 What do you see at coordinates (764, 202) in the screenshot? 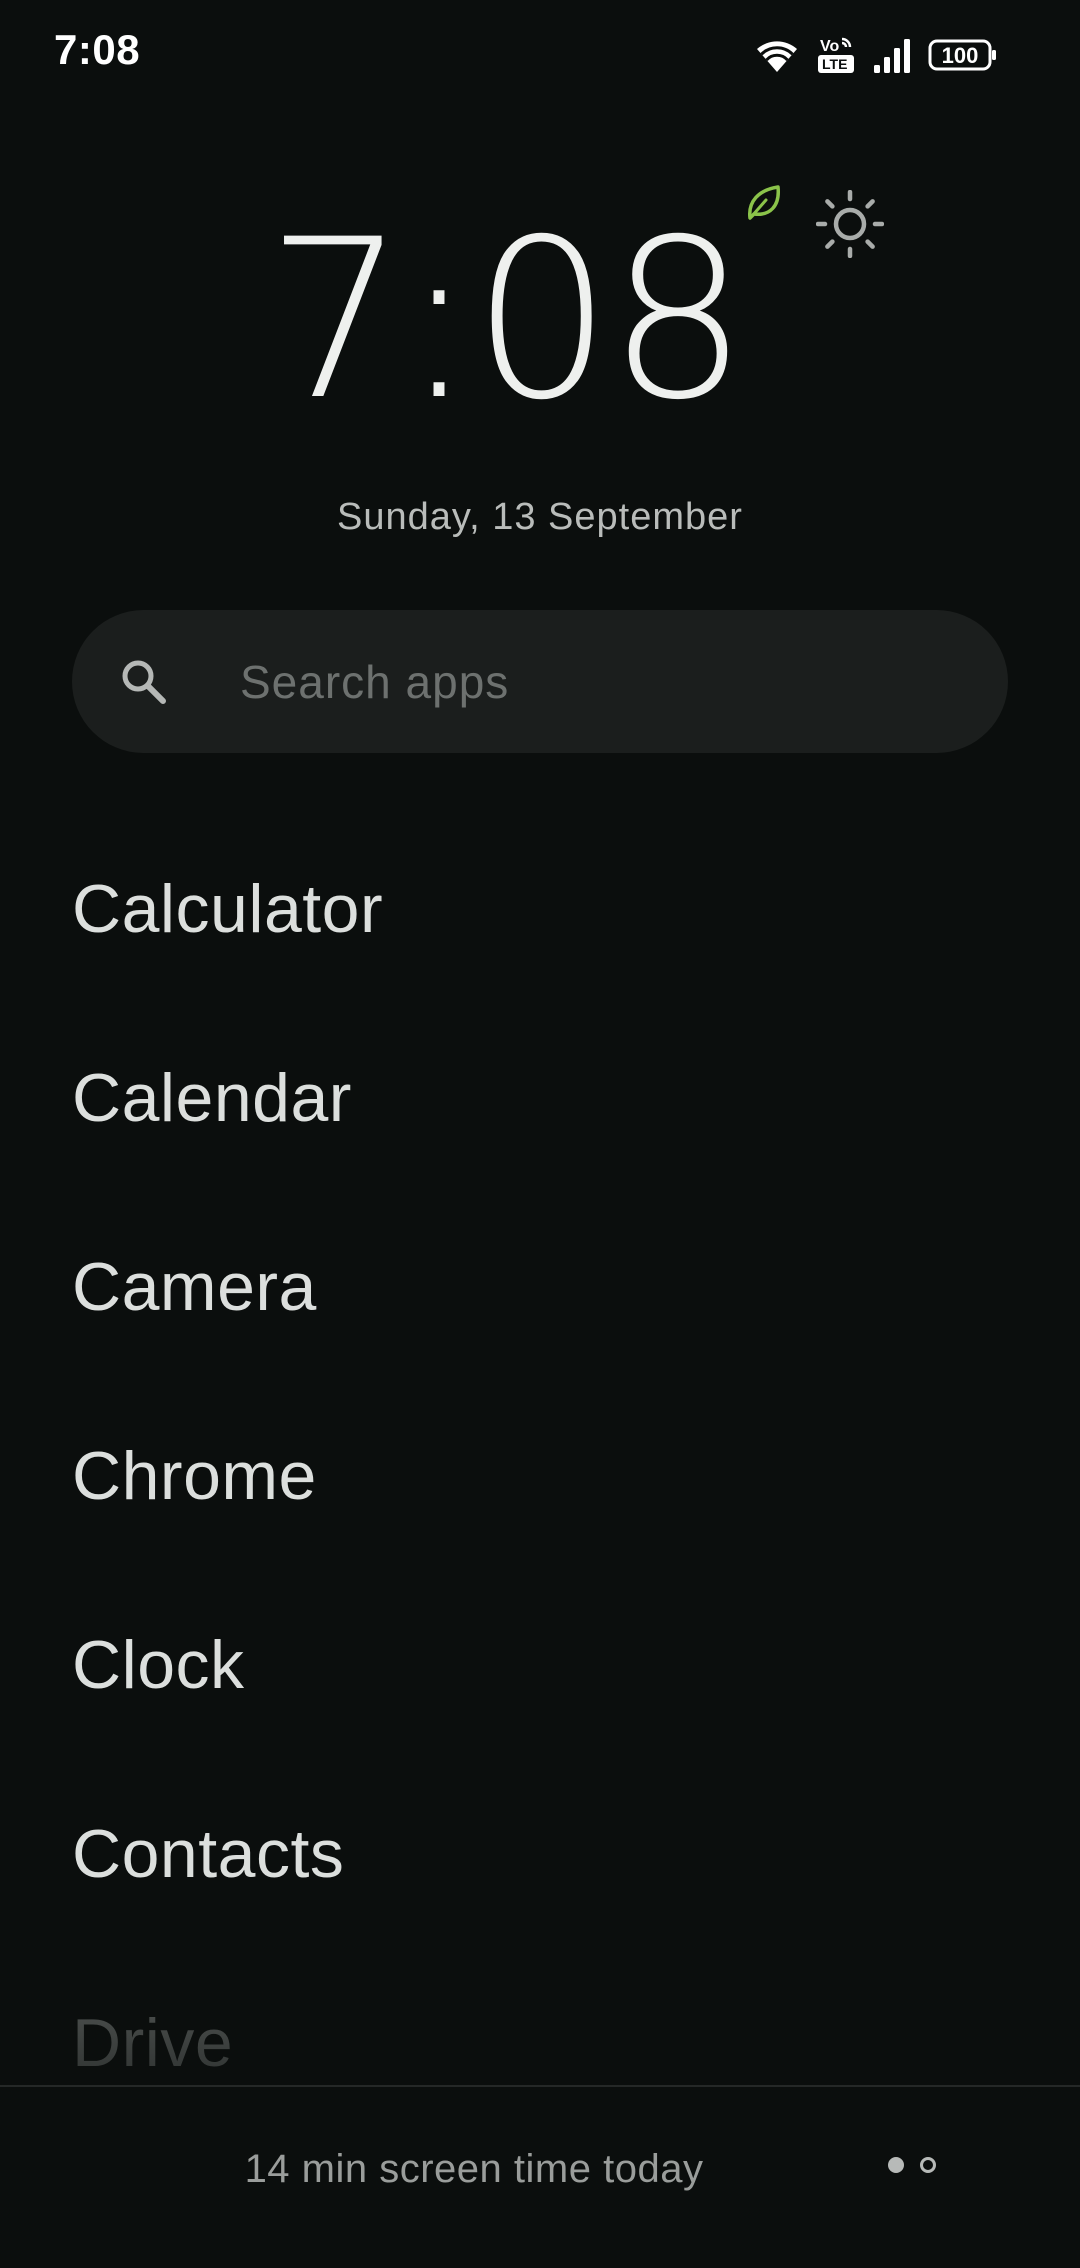
I see `leaf-icon` at bounding box center [764, 202].